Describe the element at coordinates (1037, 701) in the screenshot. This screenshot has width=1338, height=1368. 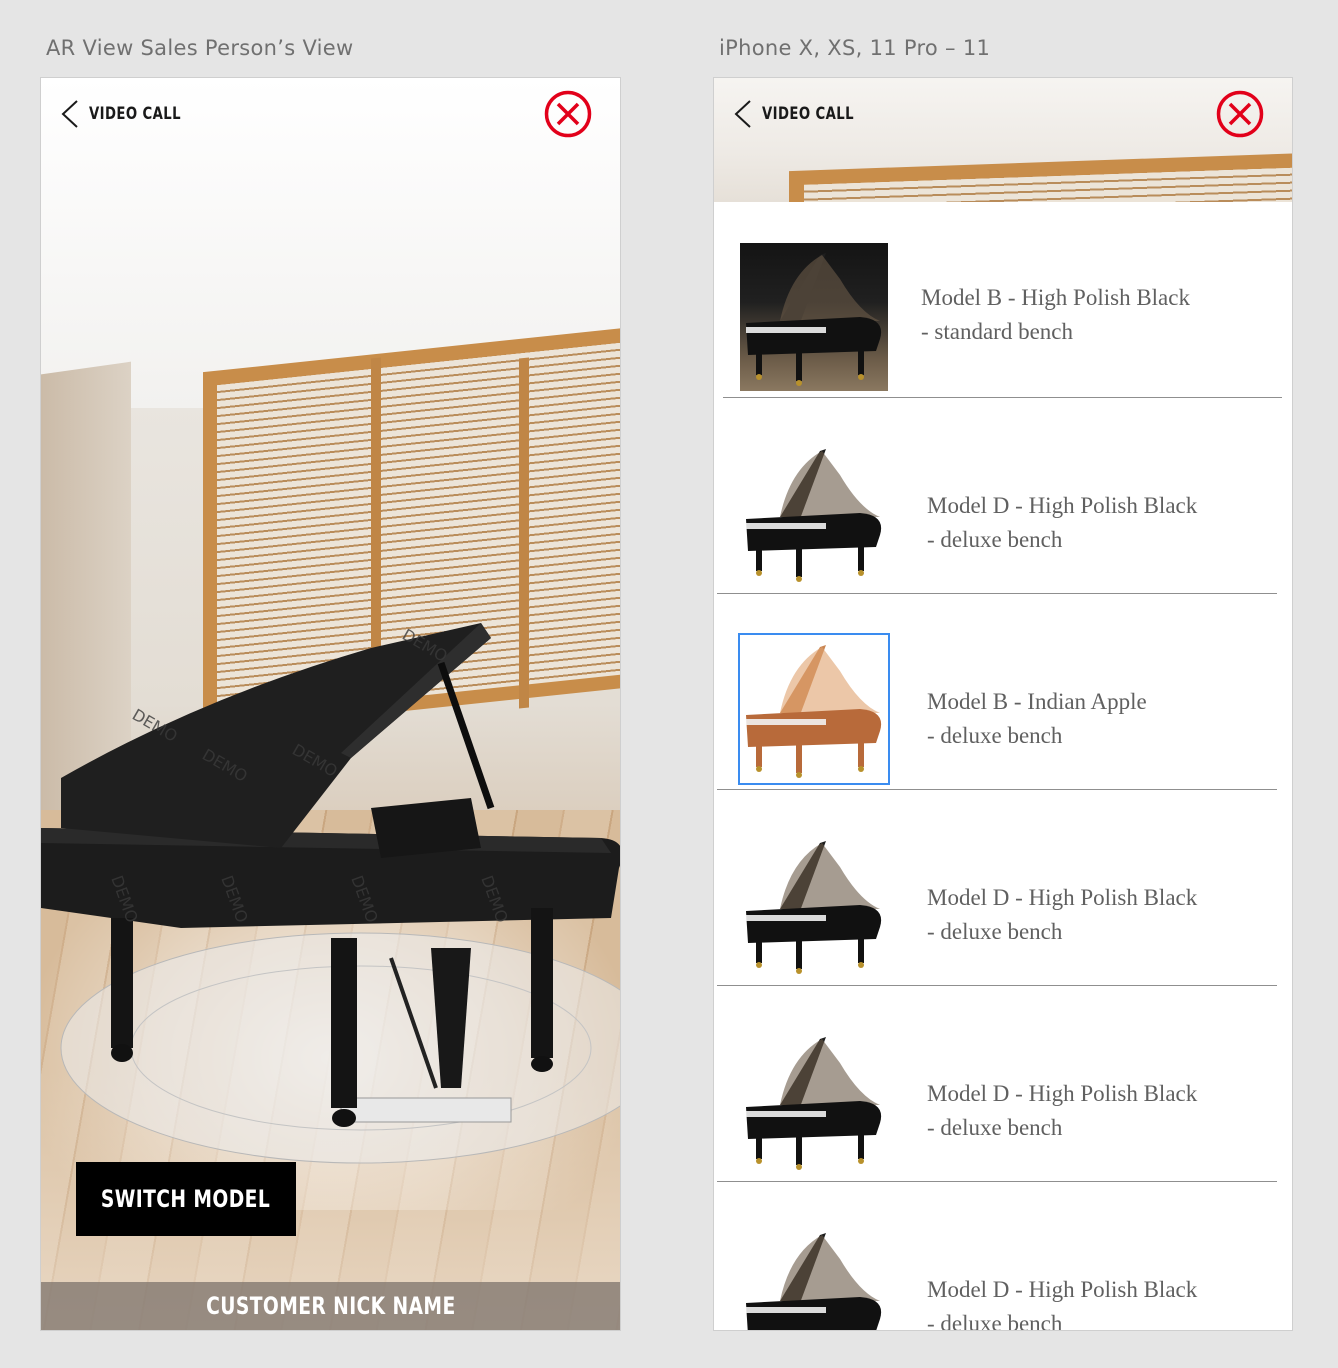
I see `model-name: Model B - Indian Apple` at that location.